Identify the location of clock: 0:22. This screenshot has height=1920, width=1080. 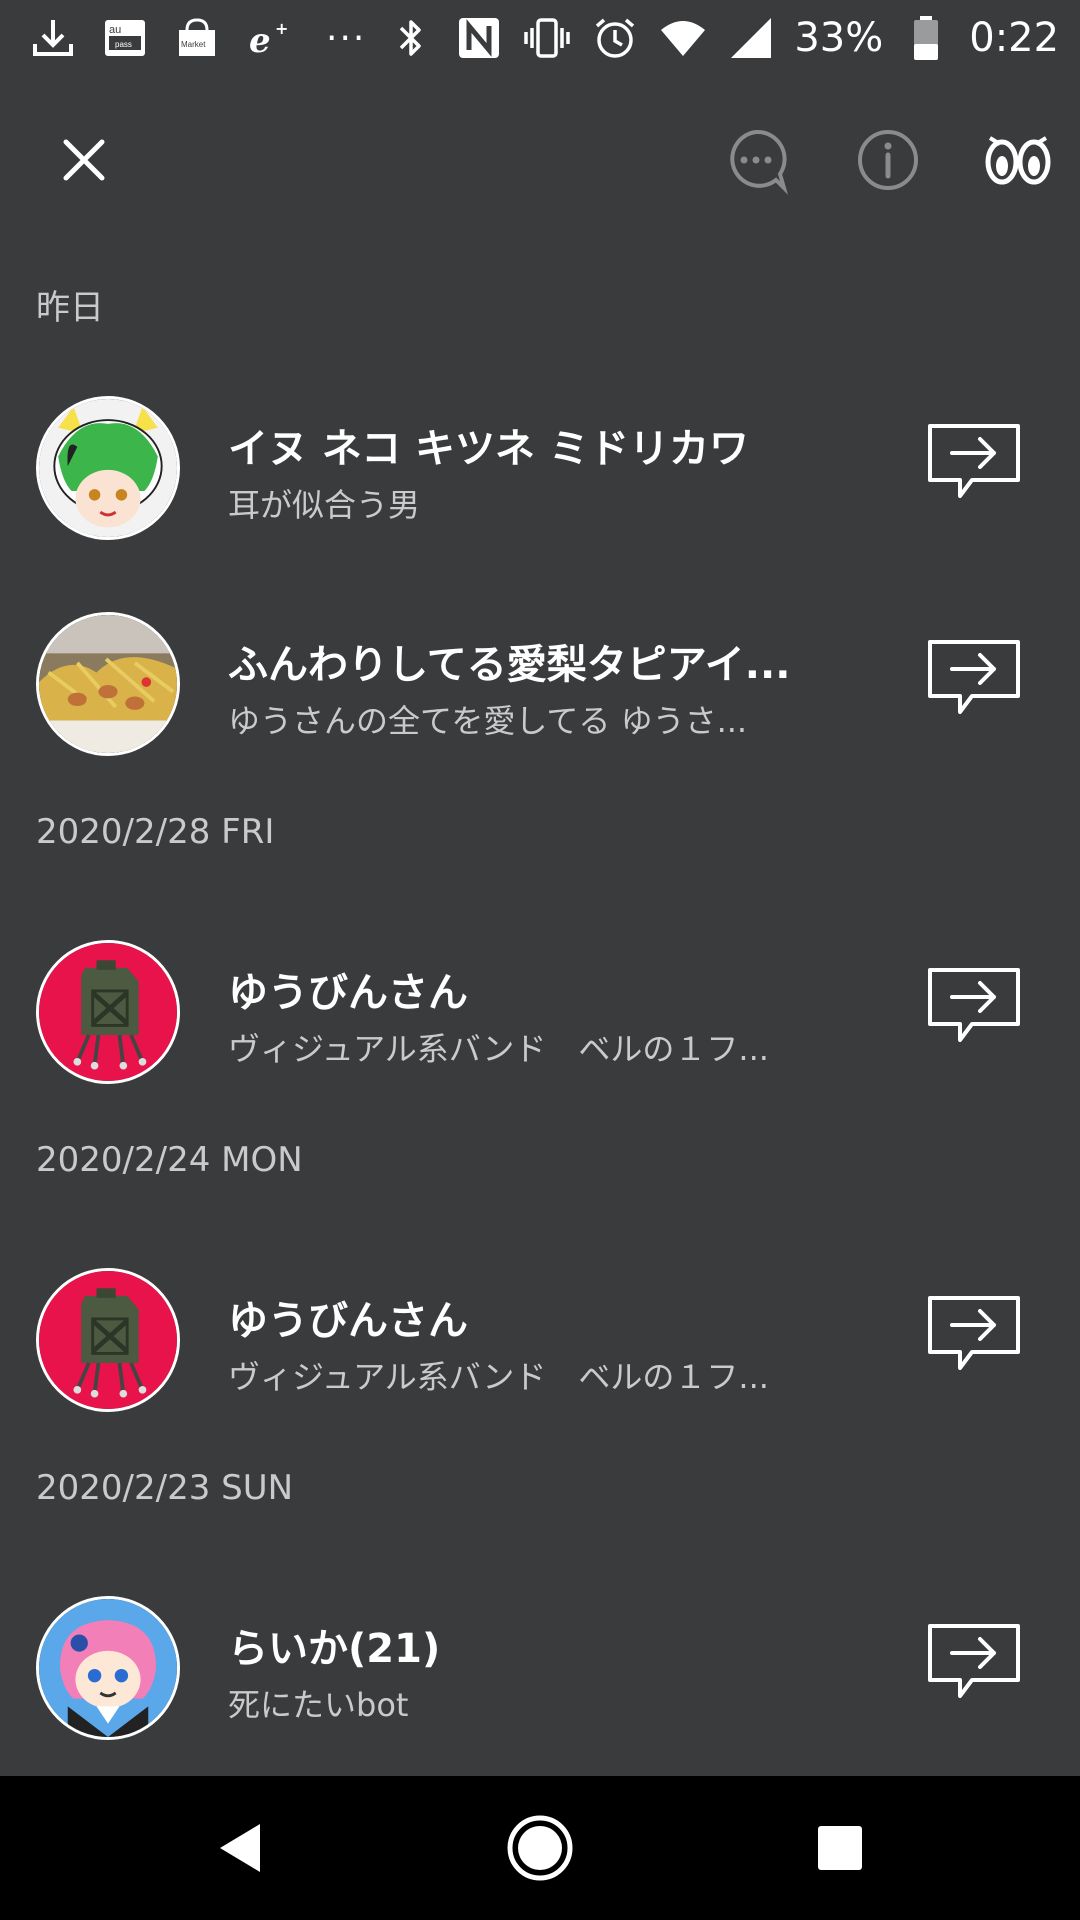
(1014, 38).